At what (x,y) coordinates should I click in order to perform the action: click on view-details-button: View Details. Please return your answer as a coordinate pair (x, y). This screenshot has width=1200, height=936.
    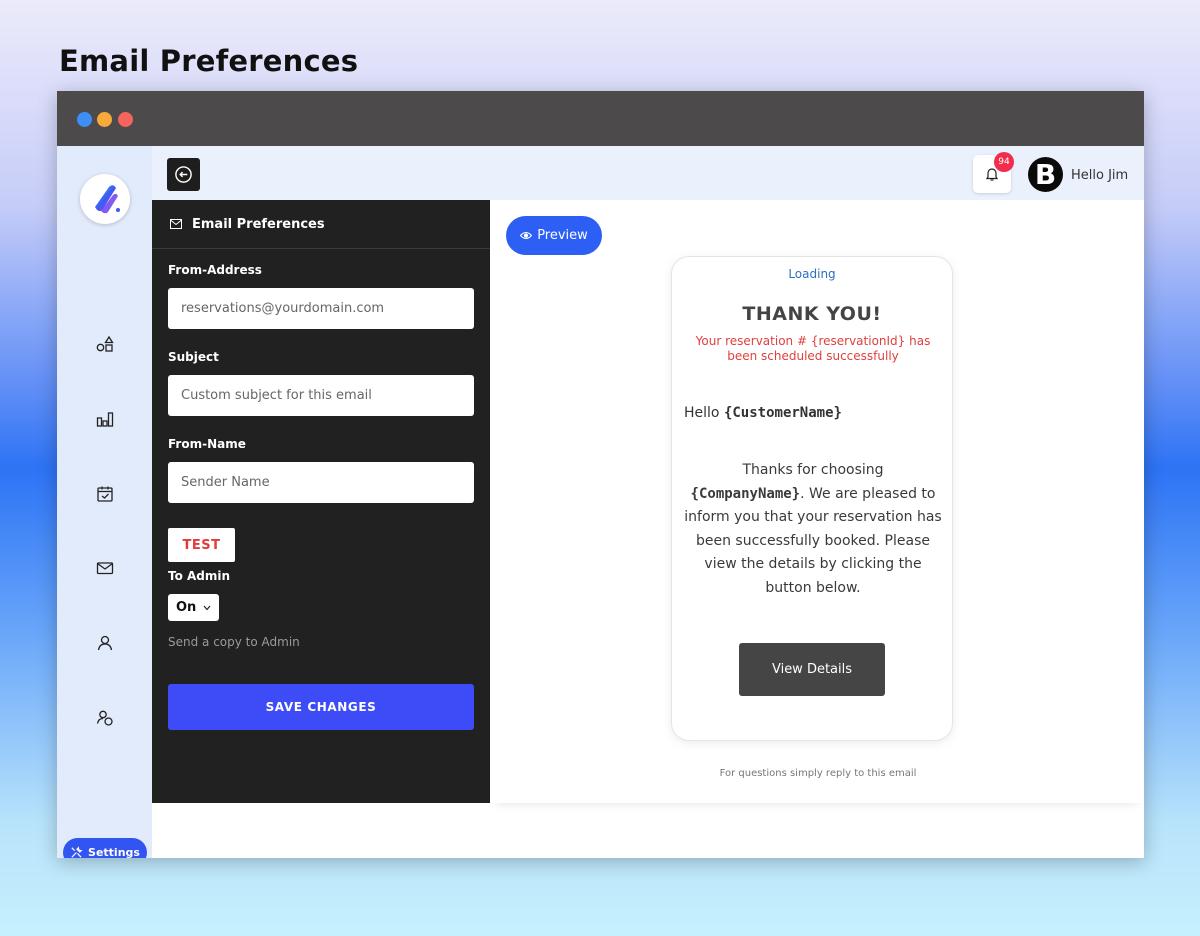
    Looking at the image, I should click on (812, 669).